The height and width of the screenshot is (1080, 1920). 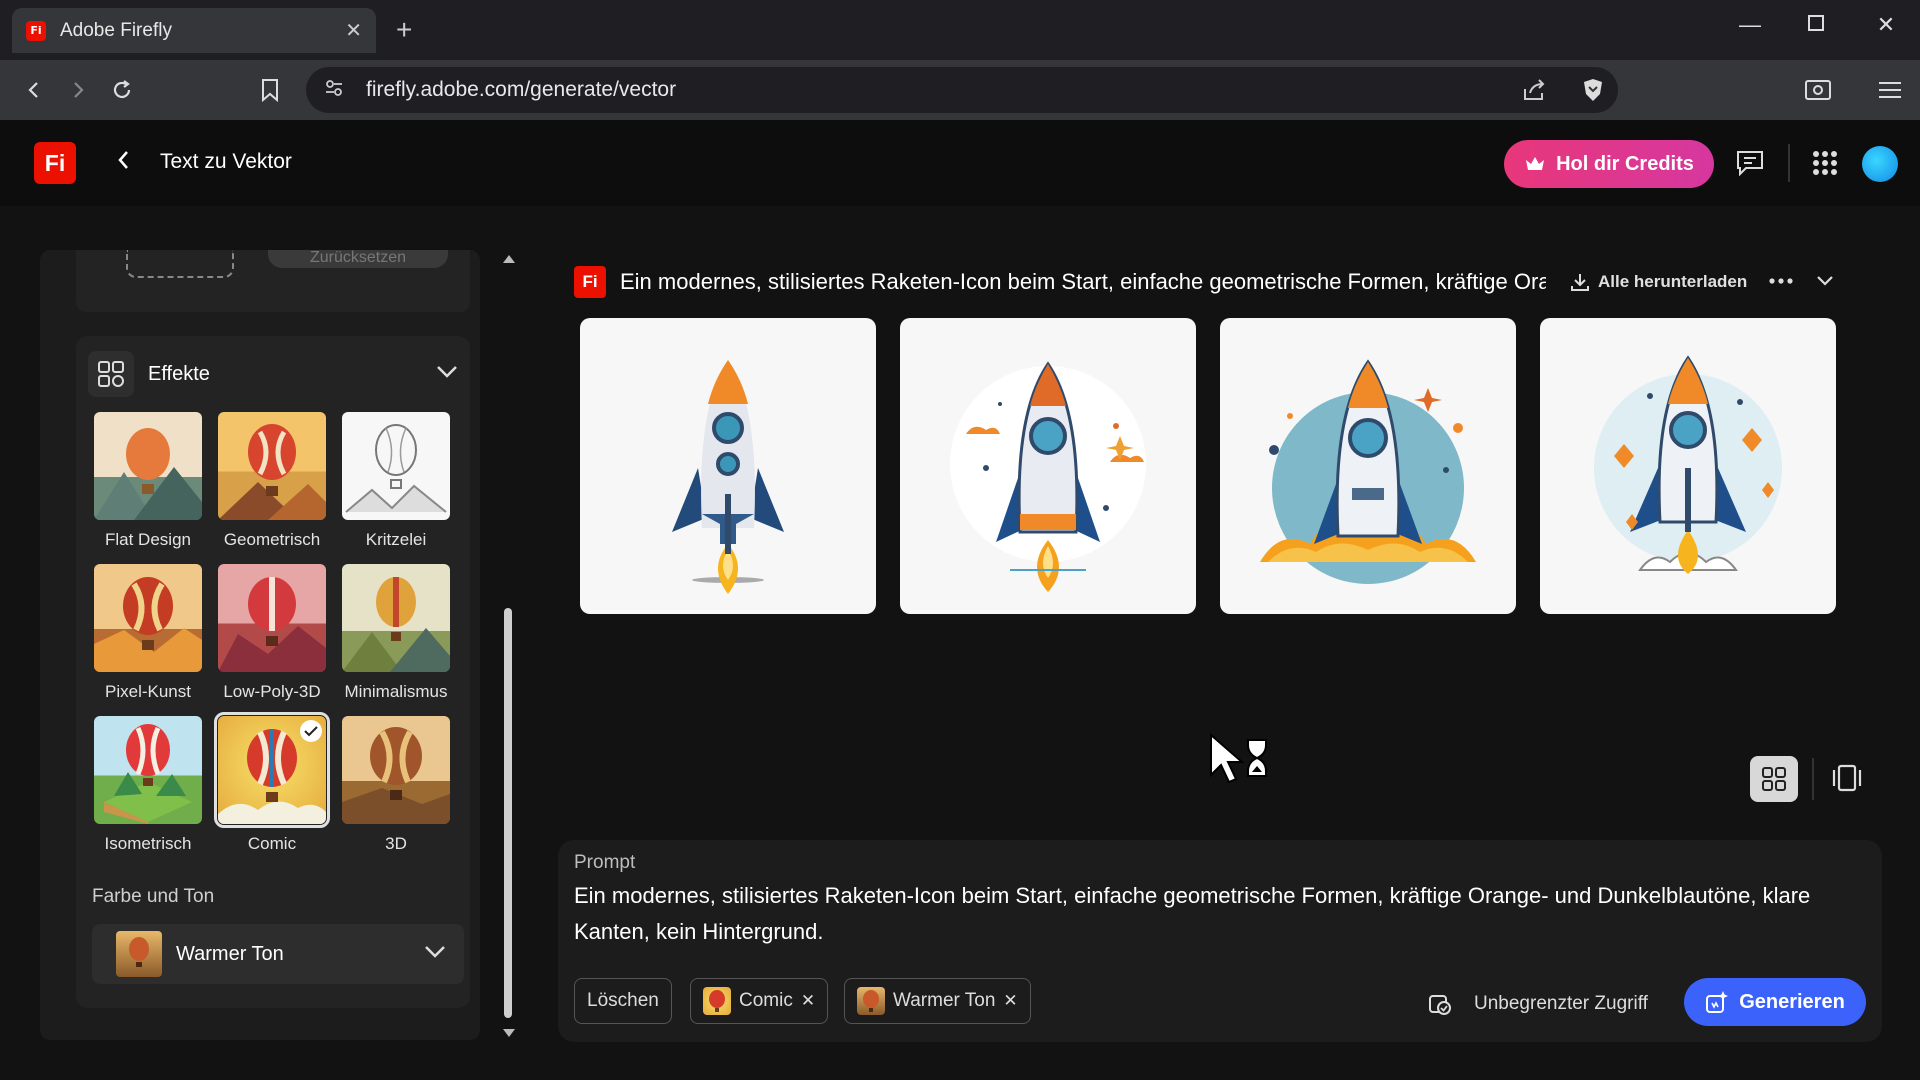 I want to click on feedback-icon, so click(x=1750, y=165).